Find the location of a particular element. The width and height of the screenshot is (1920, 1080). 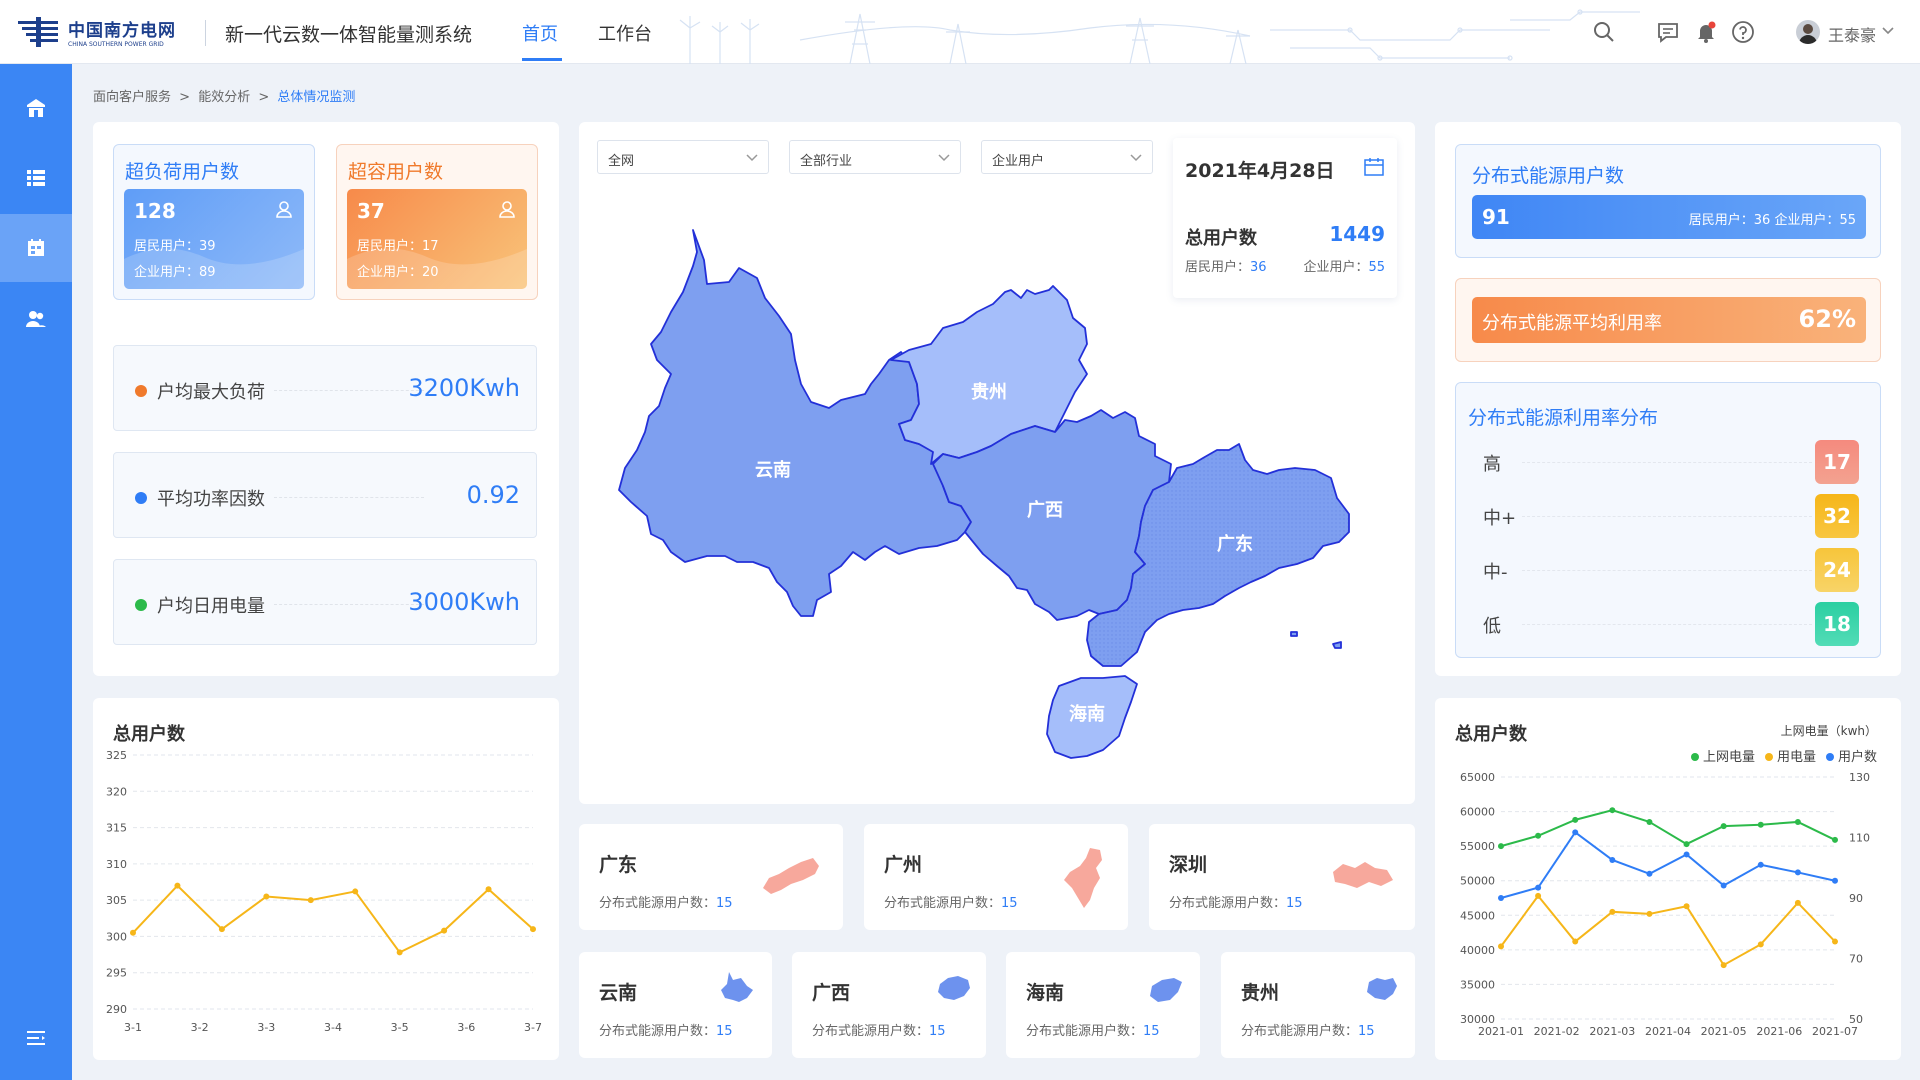

user-name: 王泰豪 is located at coordinates (1852, 34).